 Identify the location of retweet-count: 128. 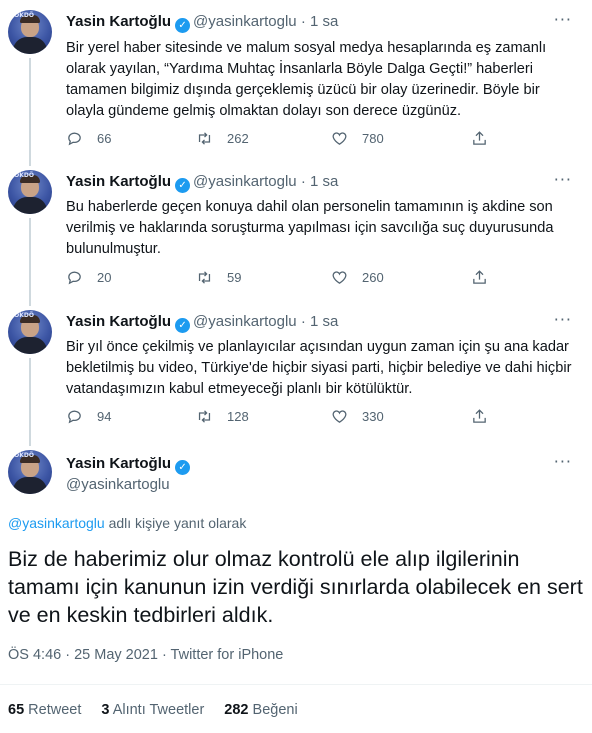
(238, 416).